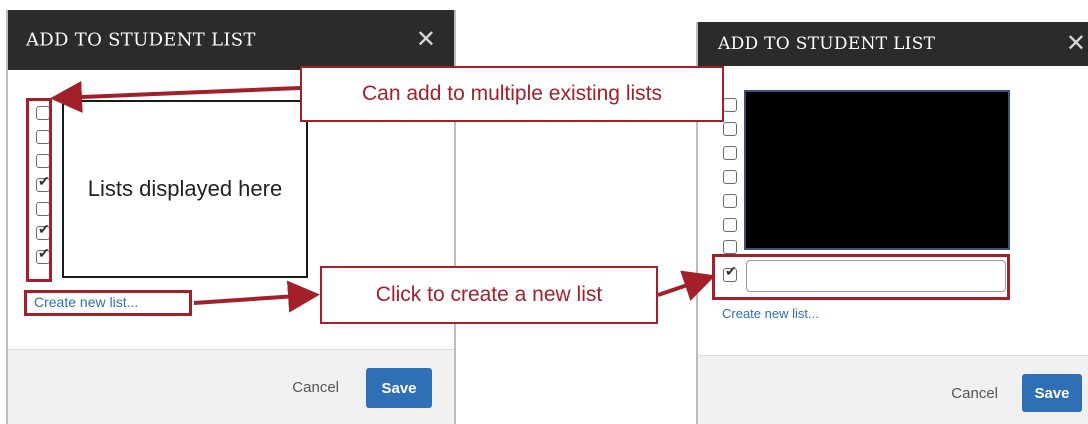  I want to click on arrow-to-new-list, so click(686, 285).